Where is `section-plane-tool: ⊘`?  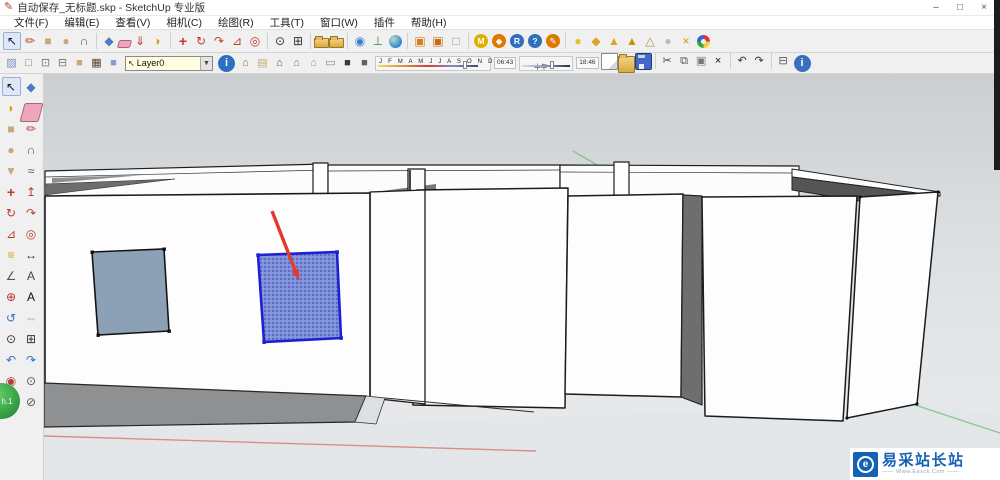
section-plane-tool: ⊘ is located at coordinates (31, 401).